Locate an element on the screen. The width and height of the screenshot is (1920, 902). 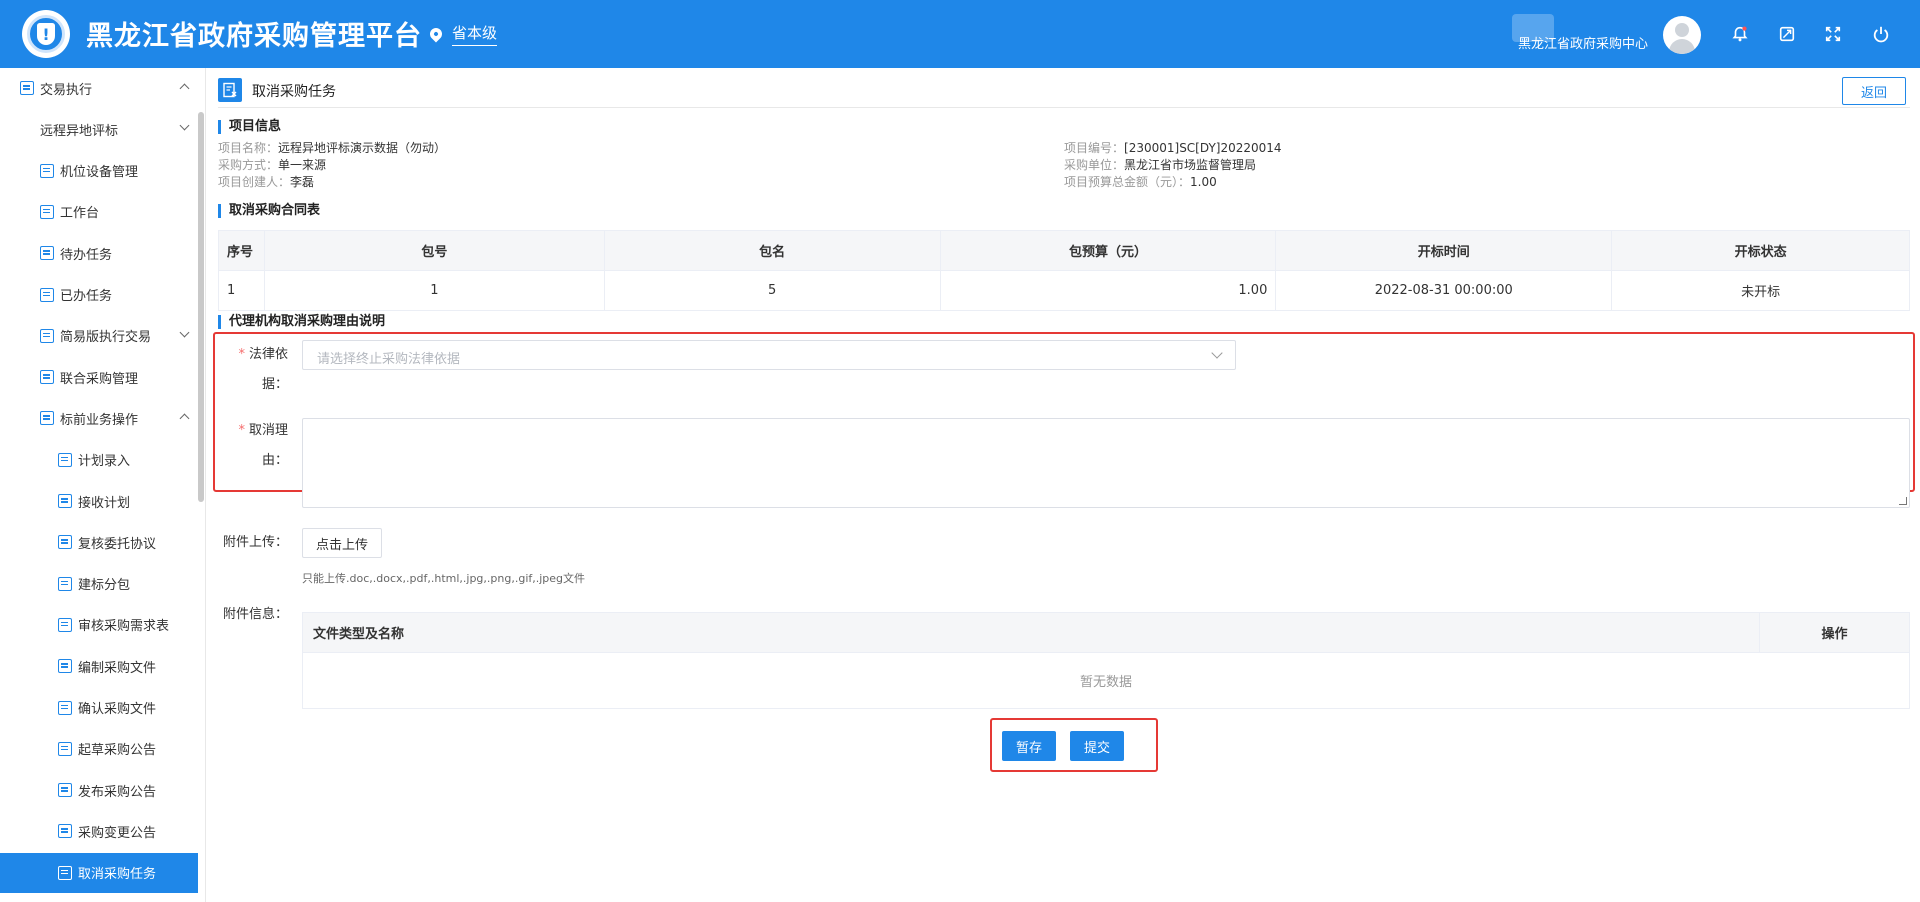
sidebar-item: 发布采购公告 is located at coordinates (99, 790).